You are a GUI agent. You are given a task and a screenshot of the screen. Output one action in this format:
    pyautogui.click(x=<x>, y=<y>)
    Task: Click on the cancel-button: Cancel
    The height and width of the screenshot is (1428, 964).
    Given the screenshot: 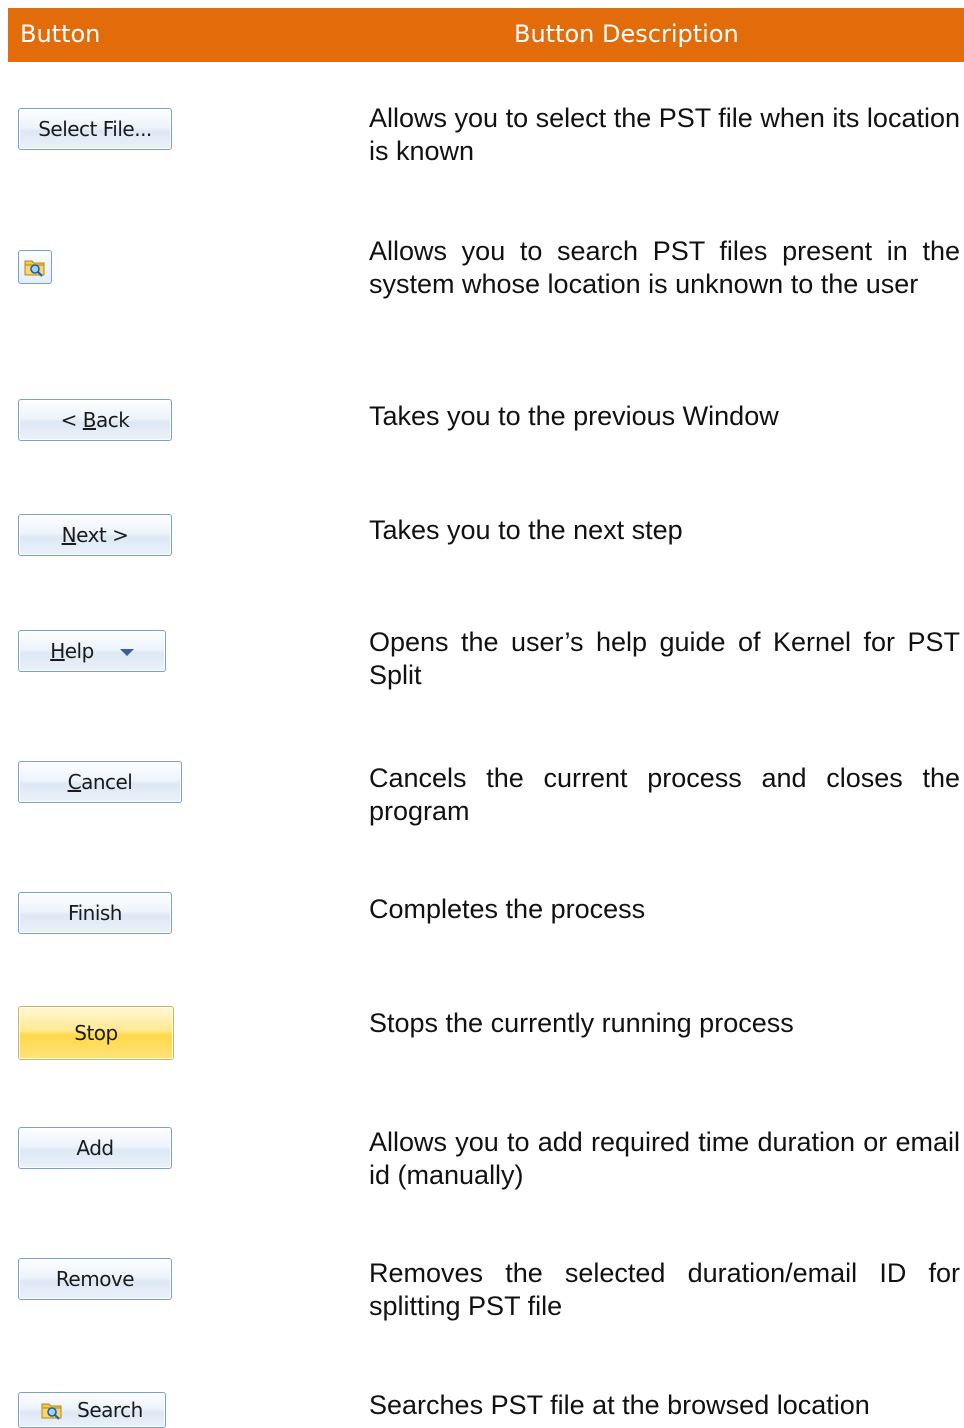 What is the action you would take?
    pyautogui.click(x=100, y=782)
    